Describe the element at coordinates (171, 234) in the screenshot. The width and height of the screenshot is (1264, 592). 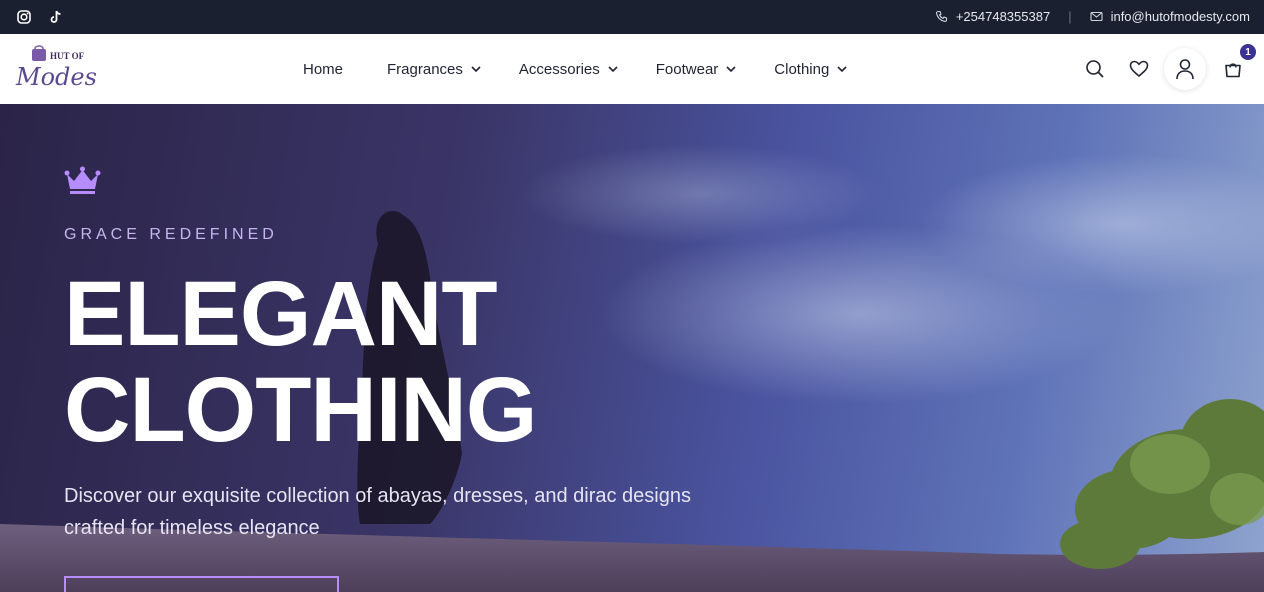
I see `hero-tagline: GRACE REDEFINED` at that location.